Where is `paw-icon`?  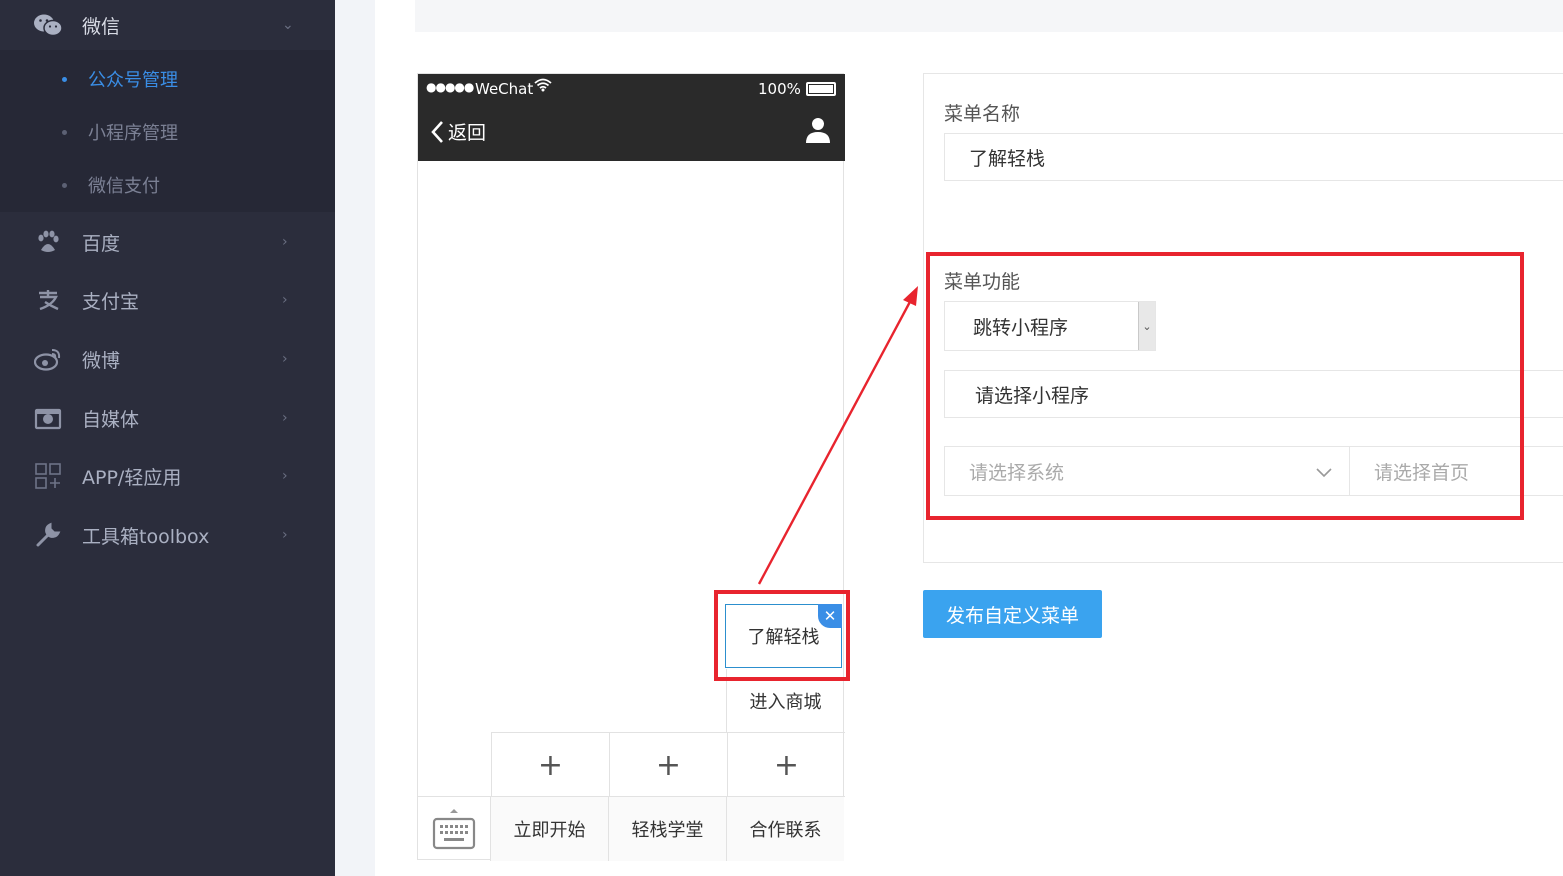 paw-icon is located at coordinates (48, 242).